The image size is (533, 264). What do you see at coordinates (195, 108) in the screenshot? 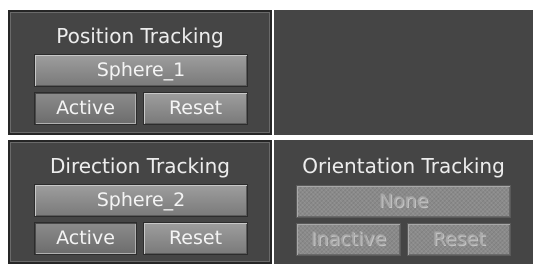
I see `position-reset-button: Reset` at bounding box center [195, 108].